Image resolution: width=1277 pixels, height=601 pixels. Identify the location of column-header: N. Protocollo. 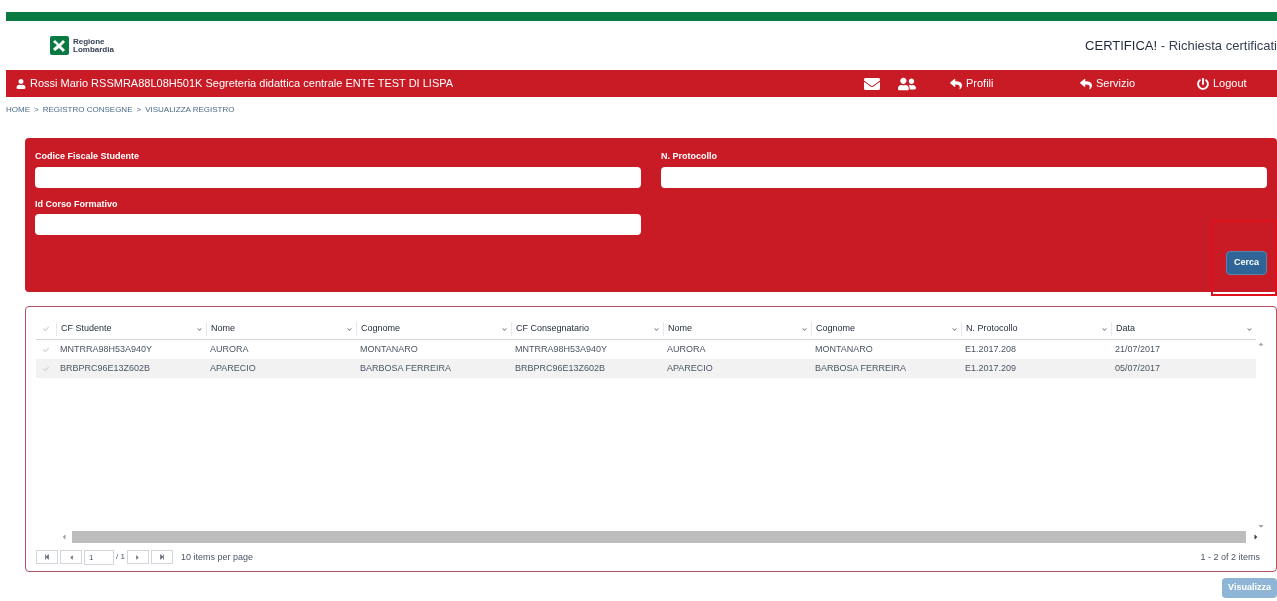
(1036, 329).